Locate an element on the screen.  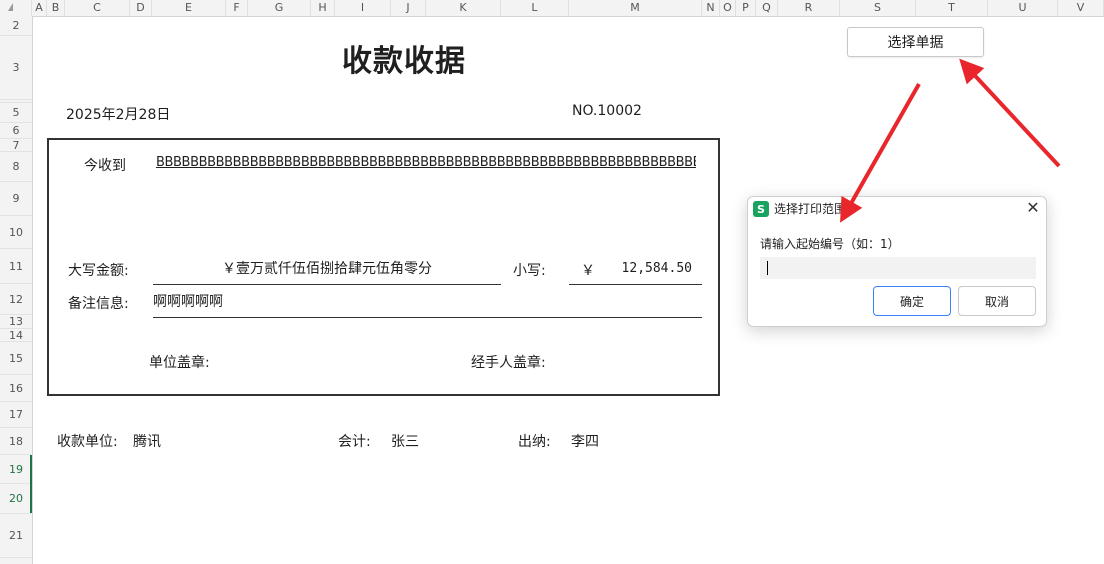
row-header: 15 is located at coordinates (16, 358).